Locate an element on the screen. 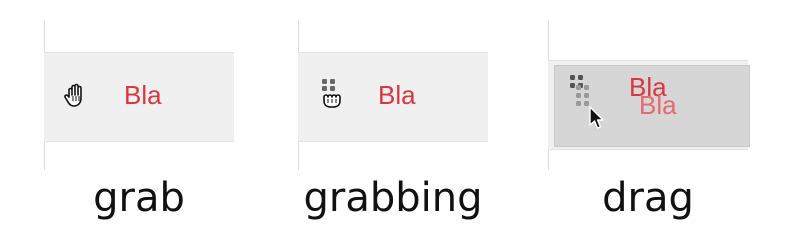 The image size is (800, 249). hand-closed-icon is located at coordinates (332, 101).